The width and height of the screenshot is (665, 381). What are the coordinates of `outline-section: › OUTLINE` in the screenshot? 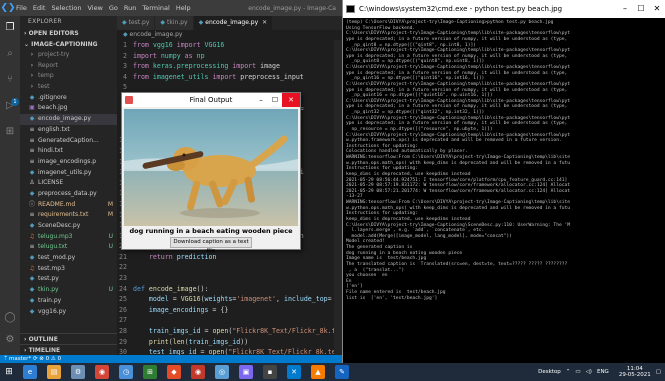 It's located at (68, 338).